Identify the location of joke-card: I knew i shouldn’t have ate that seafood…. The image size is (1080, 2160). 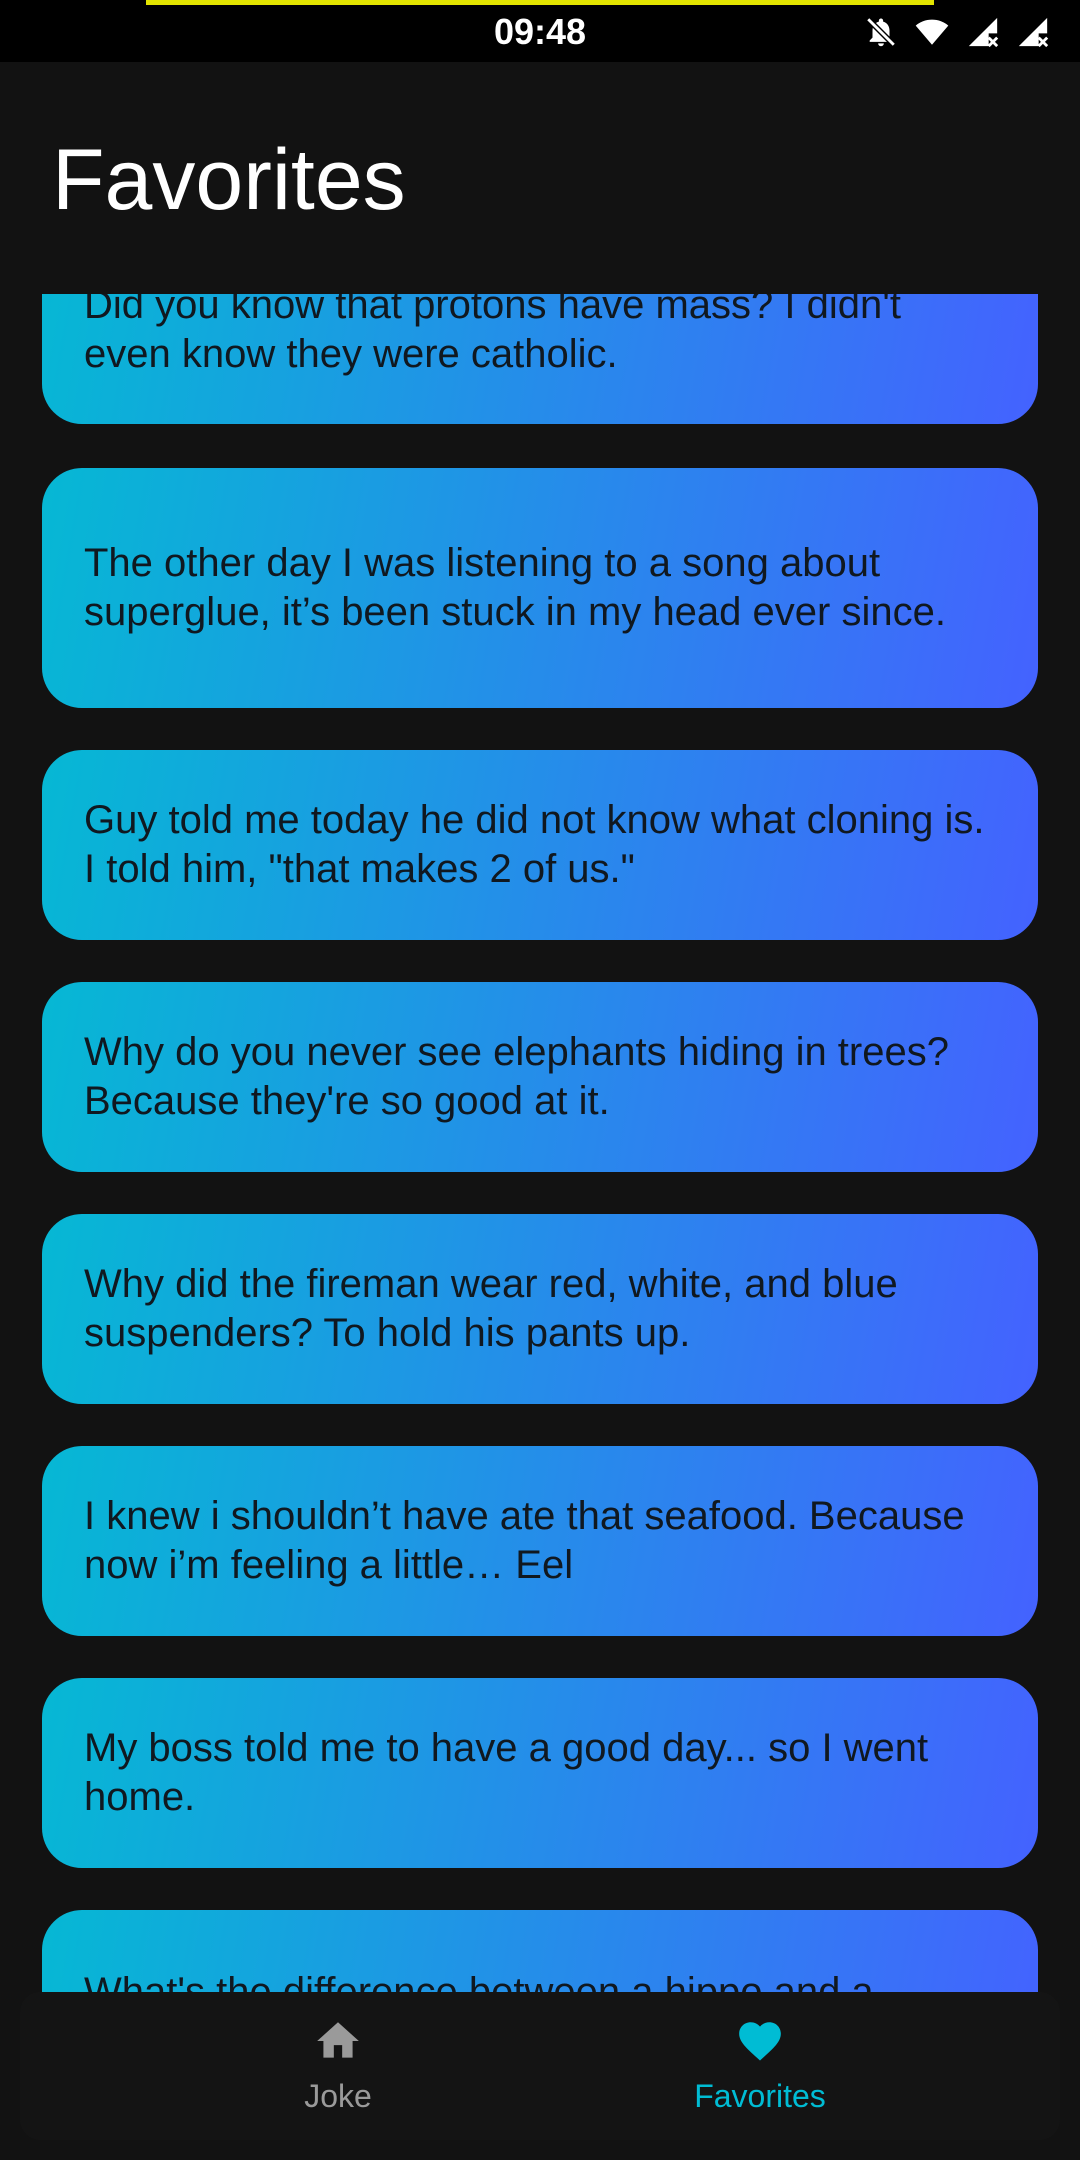
(540, 1541).